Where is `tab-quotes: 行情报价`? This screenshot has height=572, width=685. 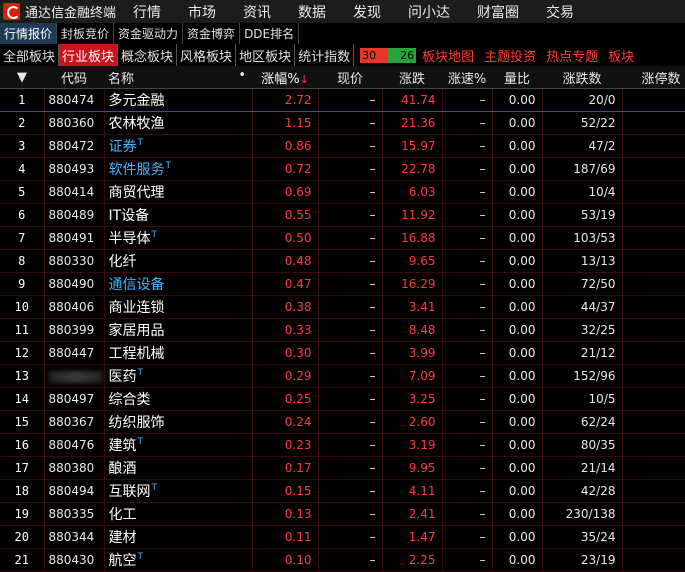
tab-quotes: 行情报价 is located at coordinates (29, 33).